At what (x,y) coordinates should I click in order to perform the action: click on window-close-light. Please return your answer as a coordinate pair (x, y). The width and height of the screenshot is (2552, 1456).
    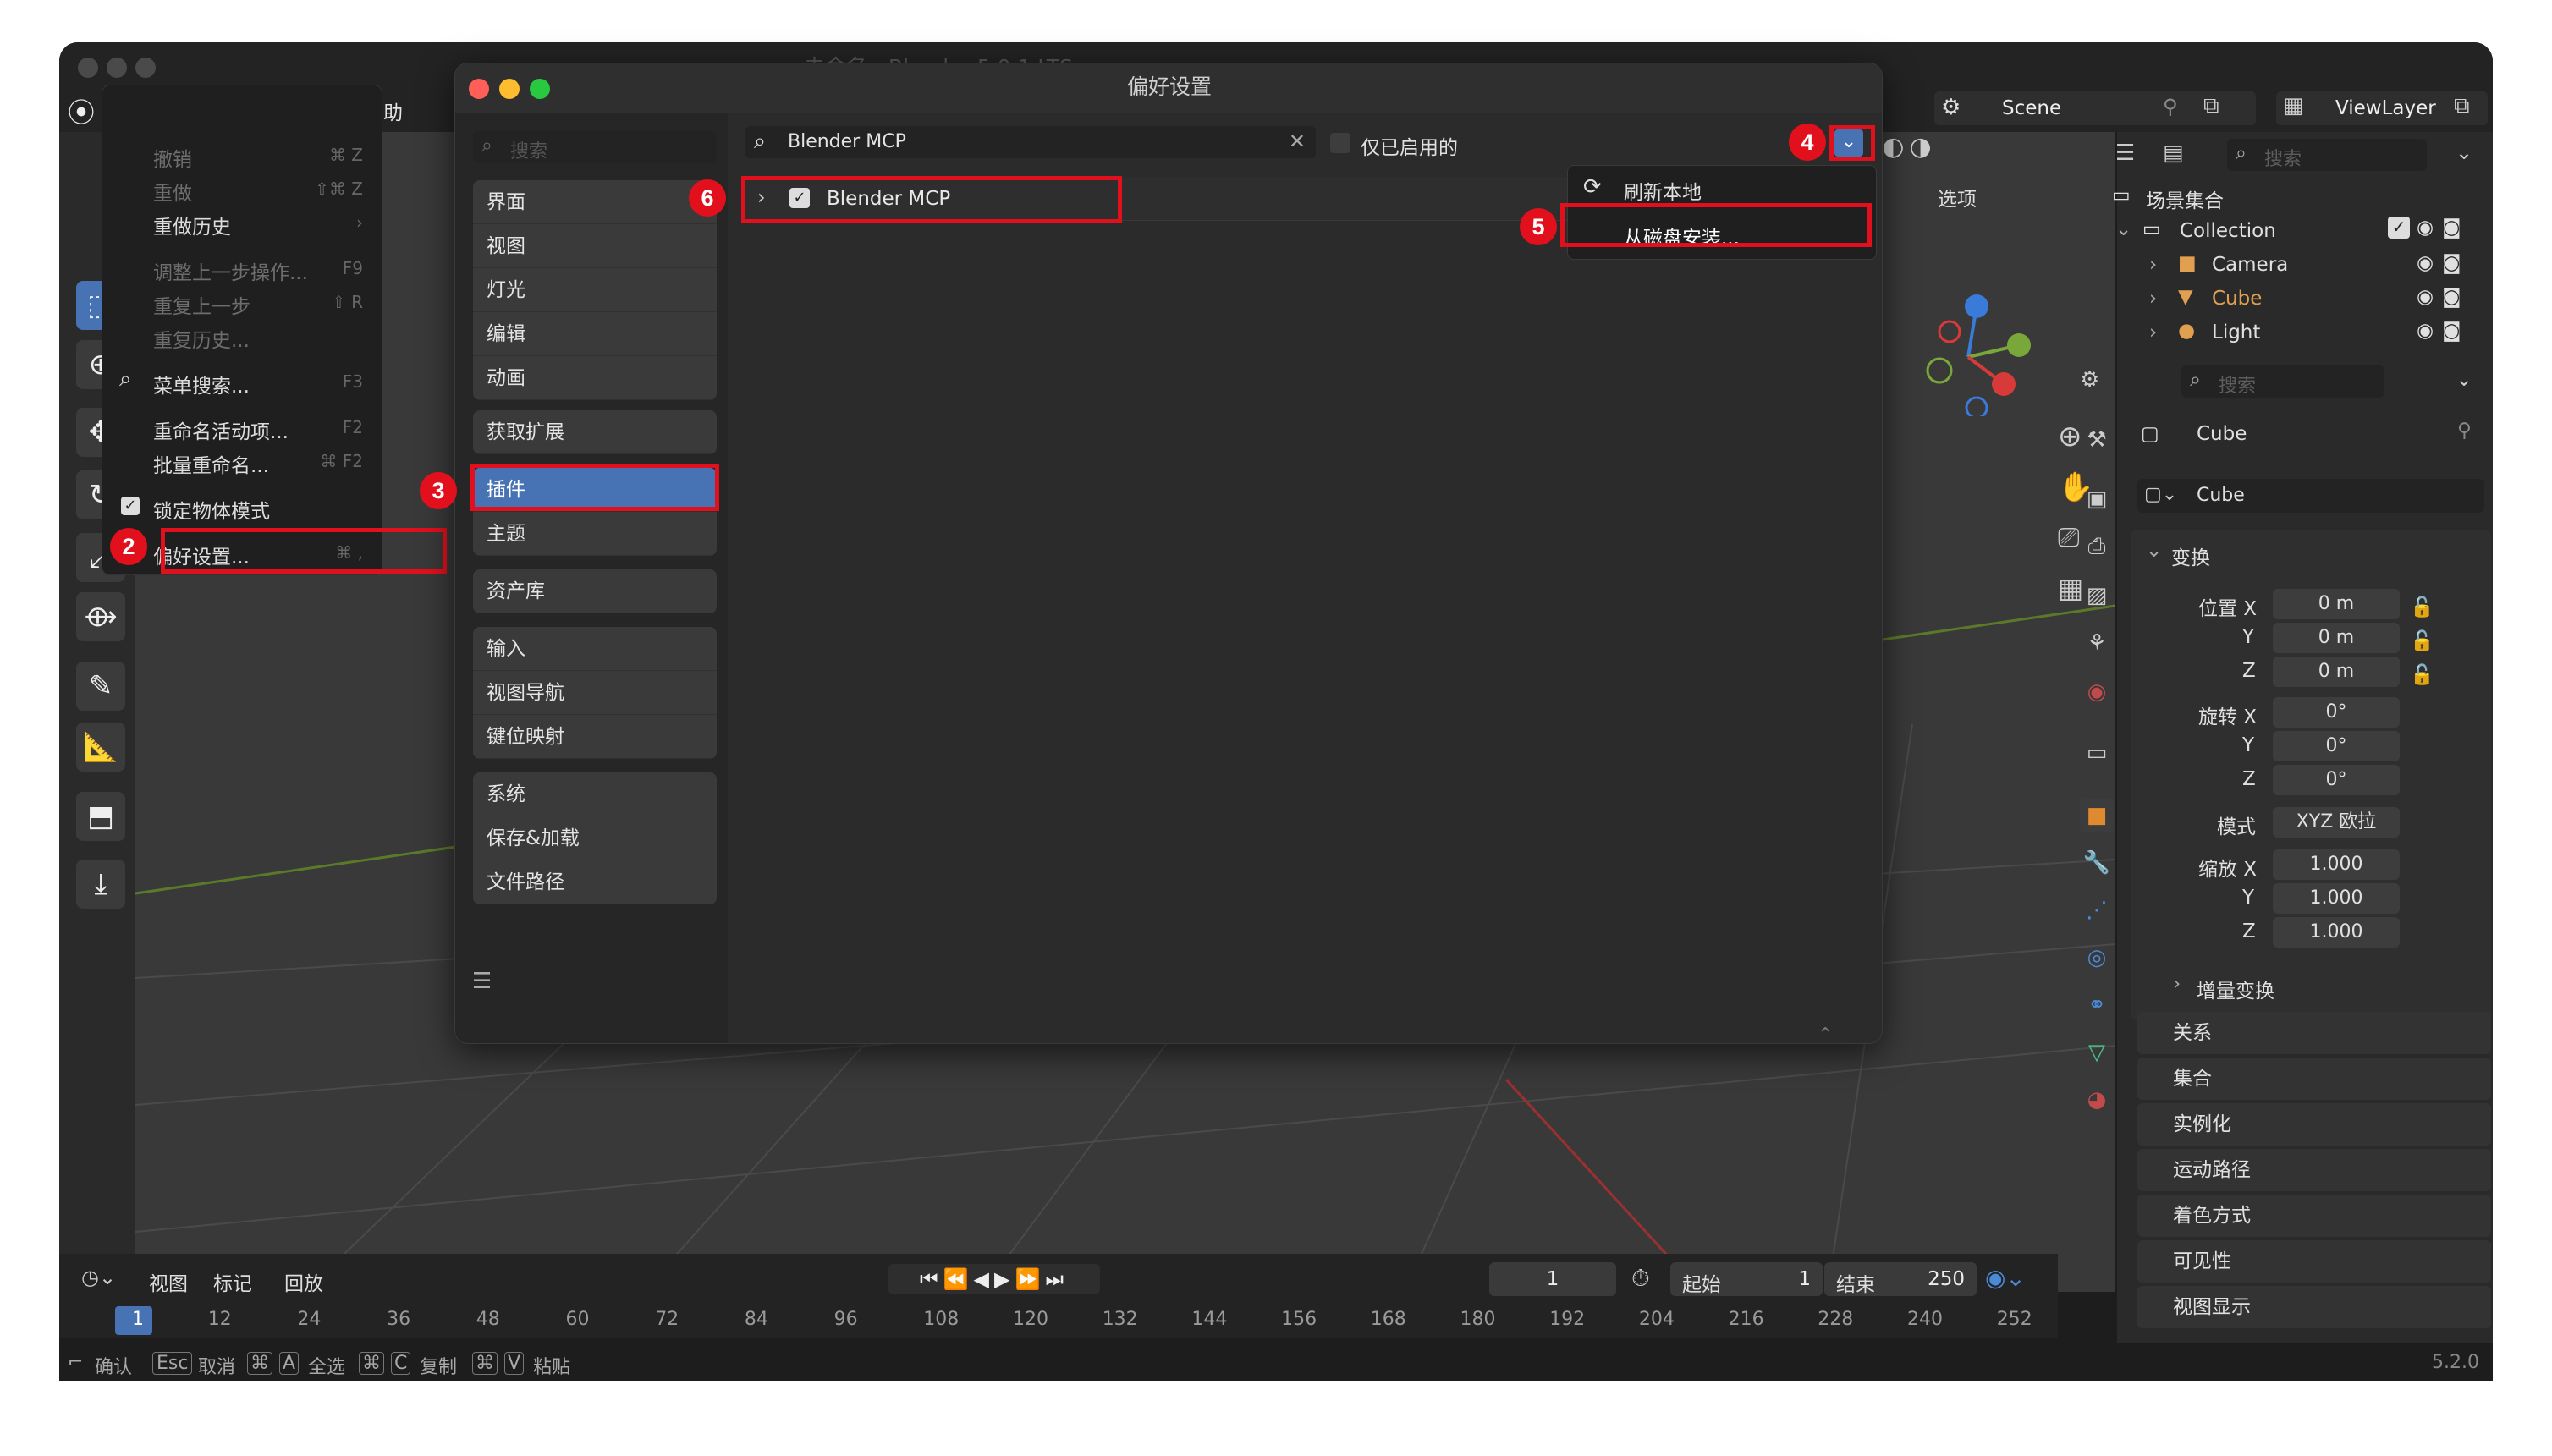
    Looking at the image, I should click on (88, 68).